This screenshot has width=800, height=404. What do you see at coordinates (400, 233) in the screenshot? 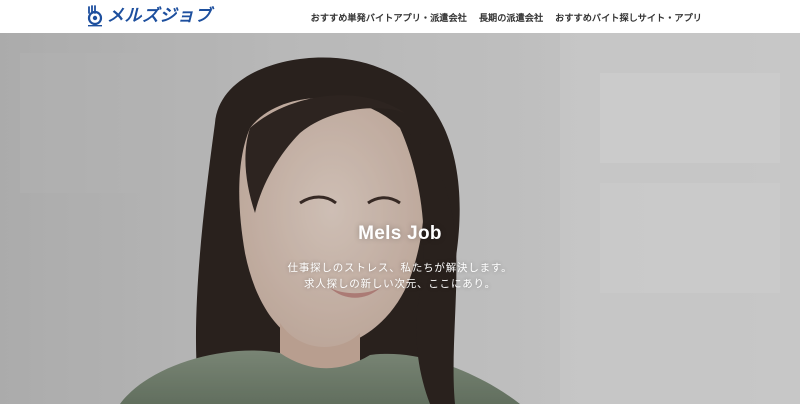
I see `hero-title: Mels Job` at bounding box center [400, 233].